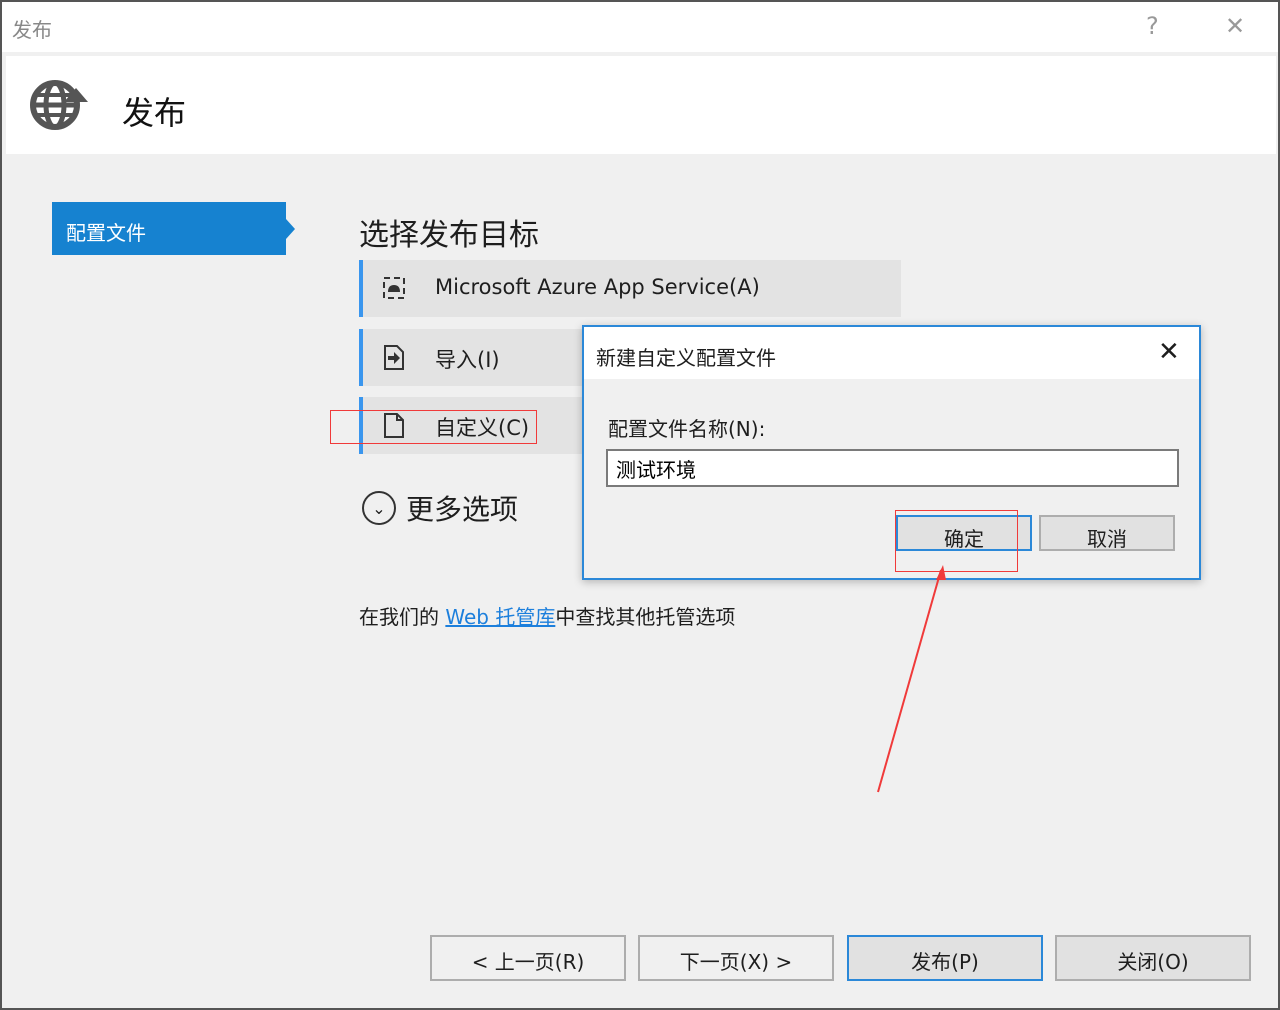  I want to click on azure-app-service-icon, so click(394, 288).